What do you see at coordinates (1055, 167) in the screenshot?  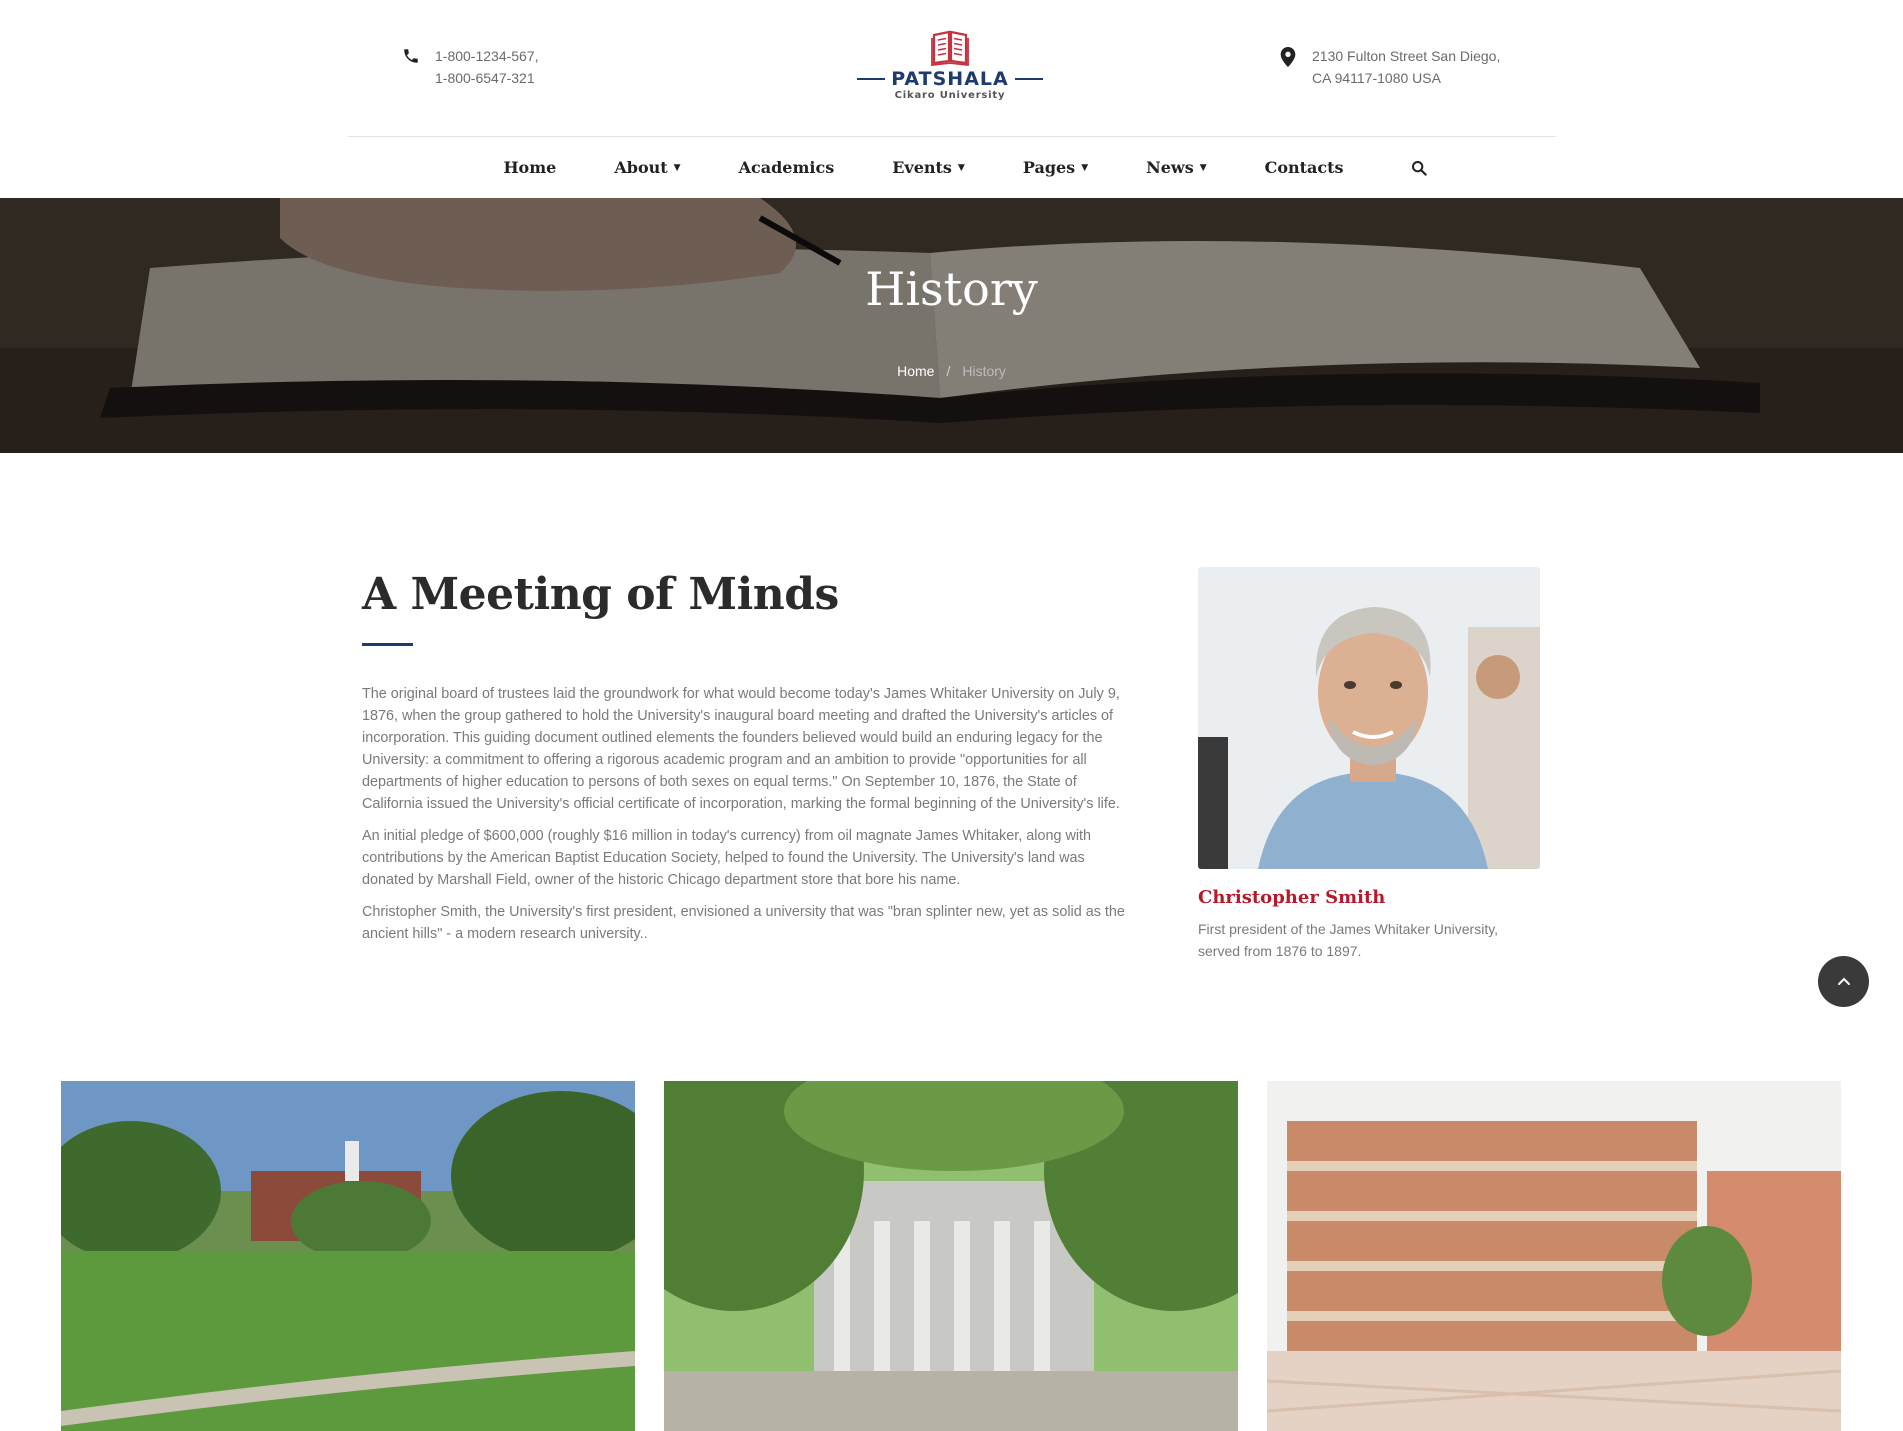 I see `nav-item-pages: Pages ▼` at bounding box center [1055, 167].